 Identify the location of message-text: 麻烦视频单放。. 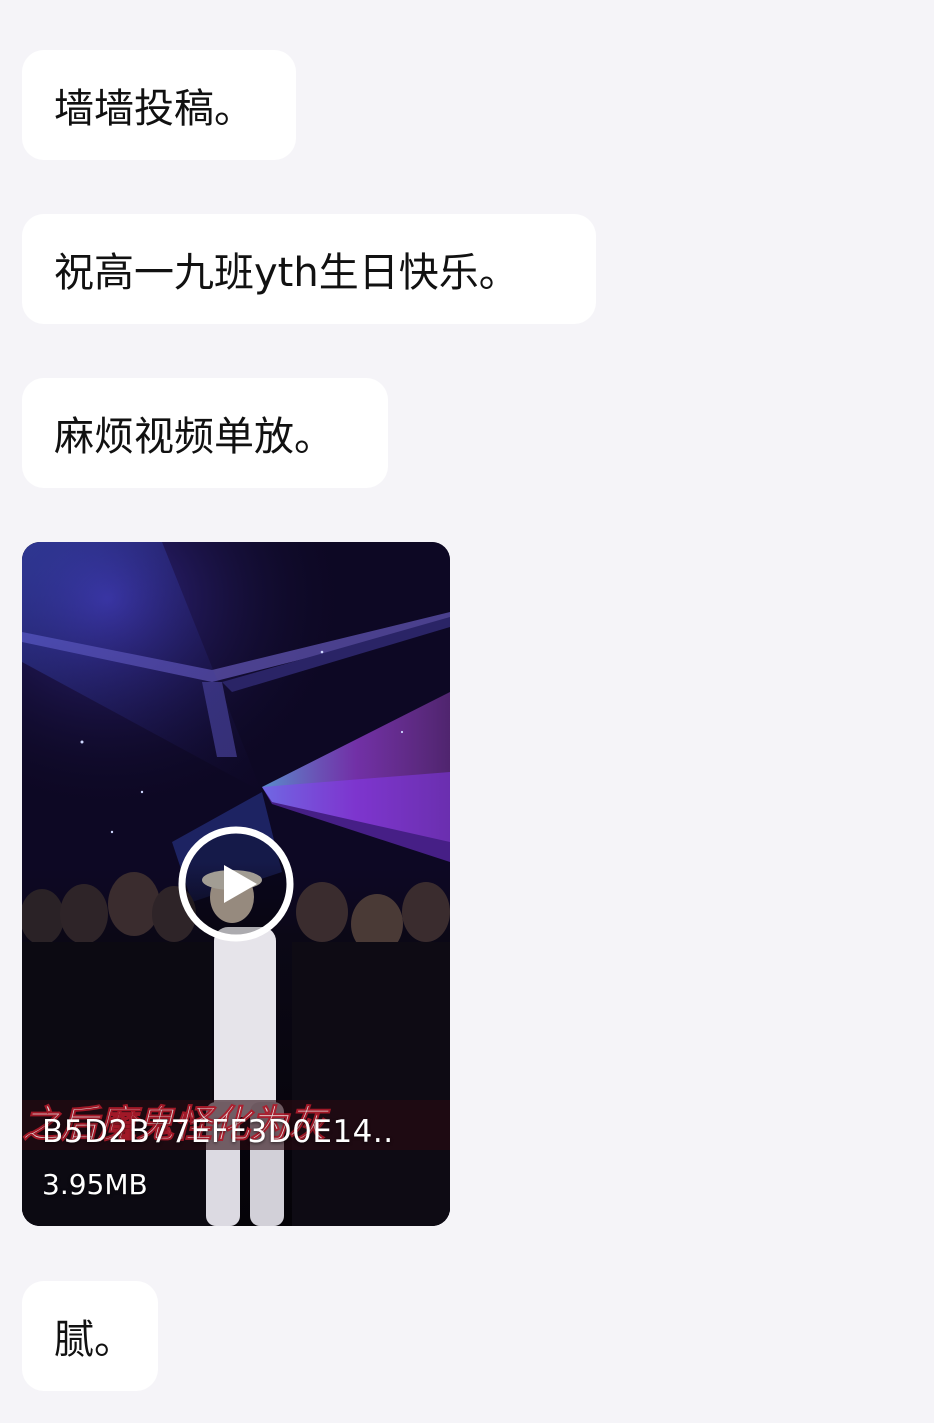
(194, 437).